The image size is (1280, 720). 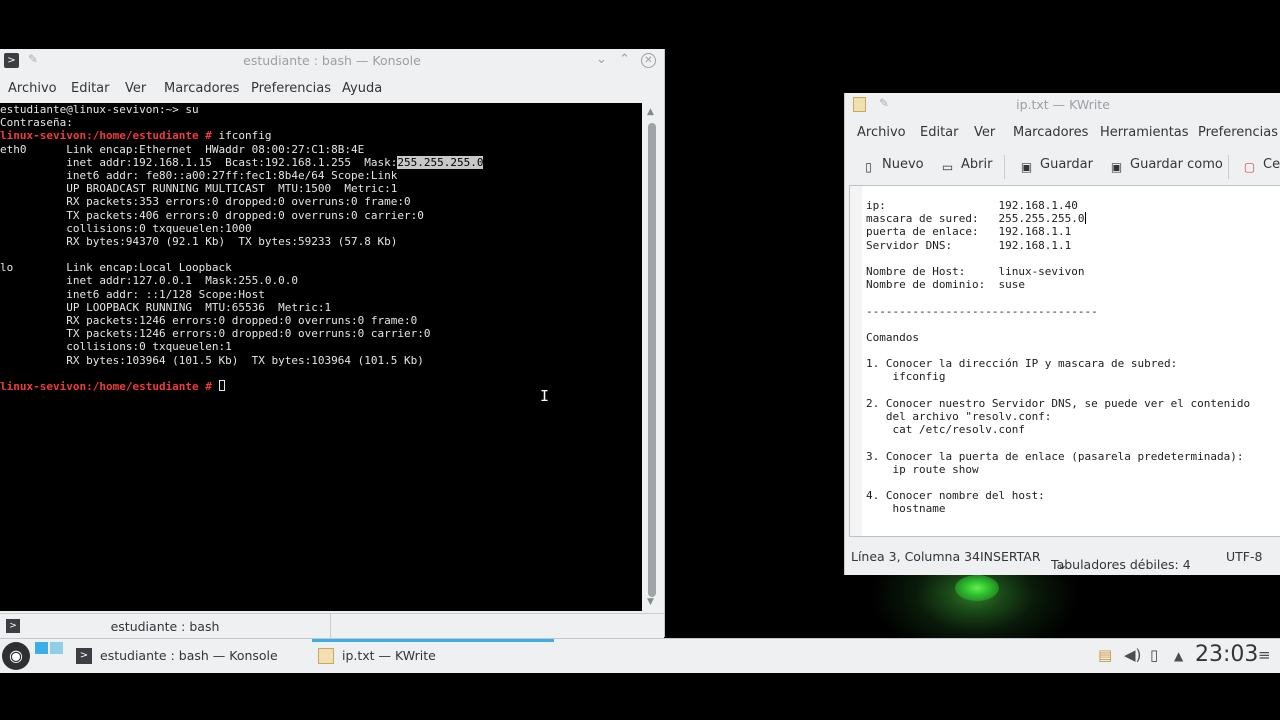 I want to click on document-line-text: ip: 192.168.1.40, so click(x=972, y=205).